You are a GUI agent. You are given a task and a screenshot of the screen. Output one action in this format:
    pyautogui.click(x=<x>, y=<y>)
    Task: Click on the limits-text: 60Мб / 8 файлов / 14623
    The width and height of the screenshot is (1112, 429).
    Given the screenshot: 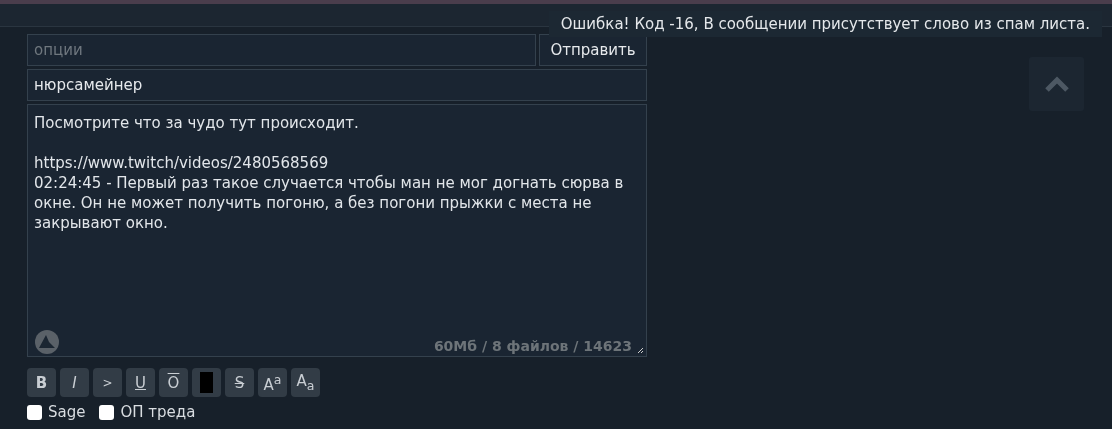 What is the action you would take?
    pyautogui.click(x=532, y=346)
    